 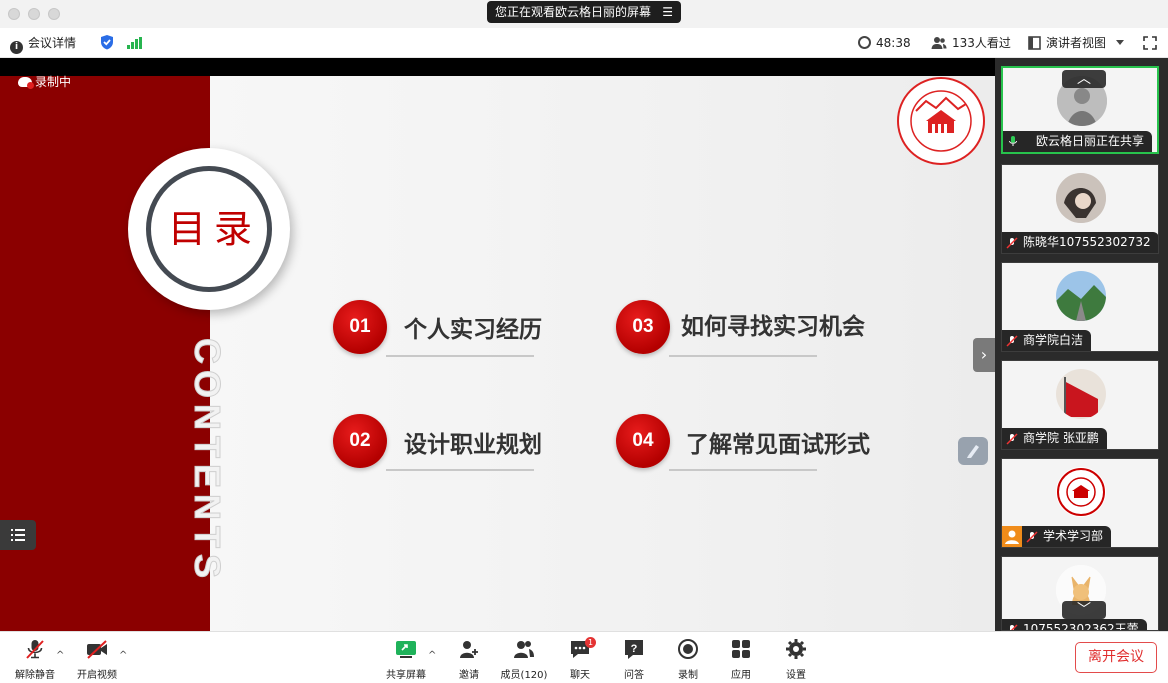 I want to click on chevron-right-icon: ›, so click(x=984, y=354).